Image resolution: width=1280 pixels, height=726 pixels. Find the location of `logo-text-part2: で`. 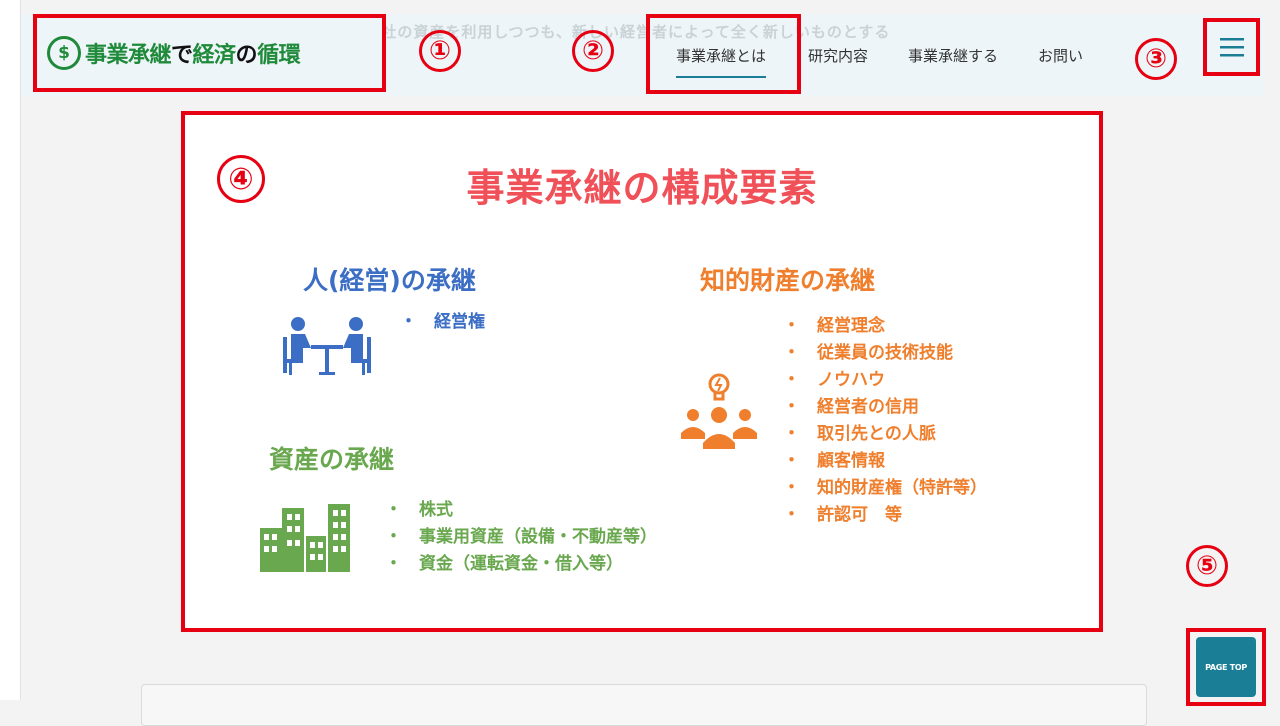

logo-text-part2: で is located at coordinates (182, 55).